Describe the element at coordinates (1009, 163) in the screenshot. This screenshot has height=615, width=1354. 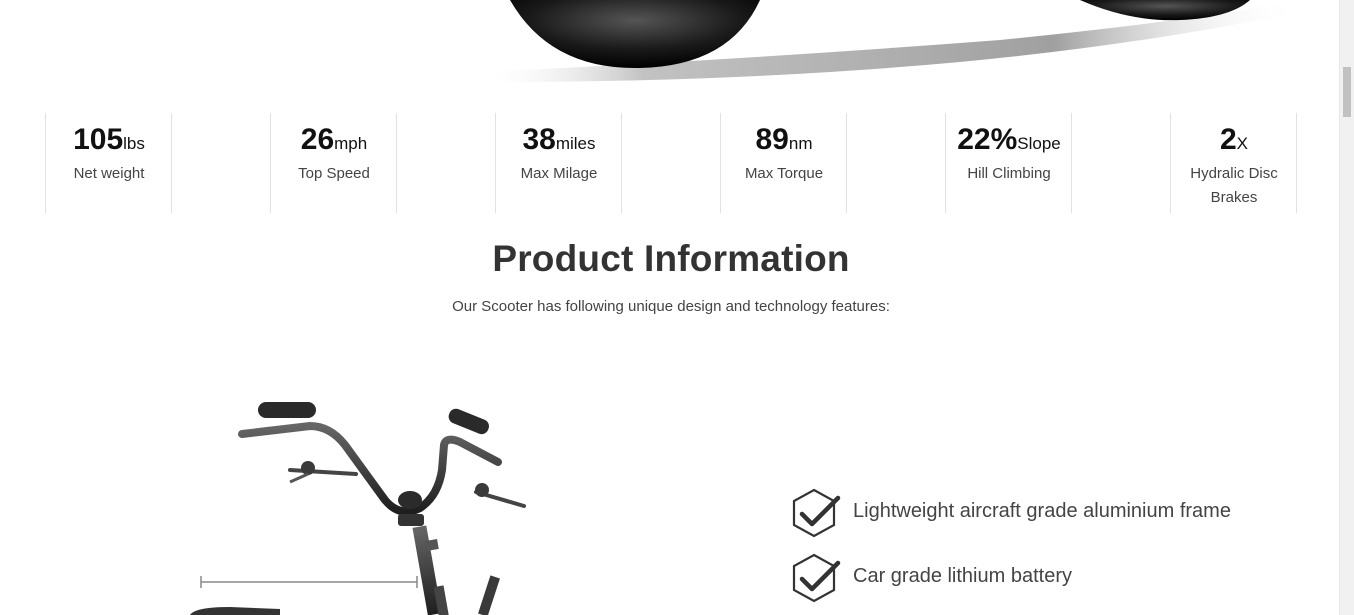
I see `stat-hill-climbing: 22%Slope Hill Climbing` at that location.